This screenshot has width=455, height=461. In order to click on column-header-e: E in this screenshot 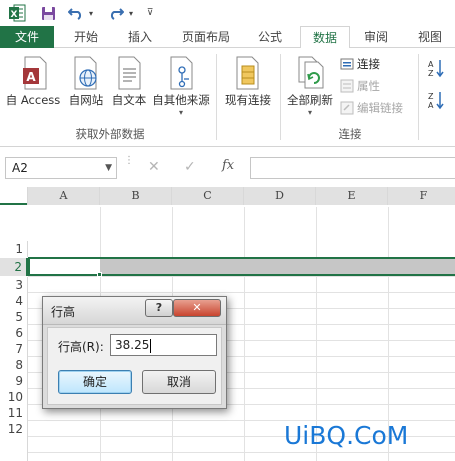, I will do `click(352, 196)`.